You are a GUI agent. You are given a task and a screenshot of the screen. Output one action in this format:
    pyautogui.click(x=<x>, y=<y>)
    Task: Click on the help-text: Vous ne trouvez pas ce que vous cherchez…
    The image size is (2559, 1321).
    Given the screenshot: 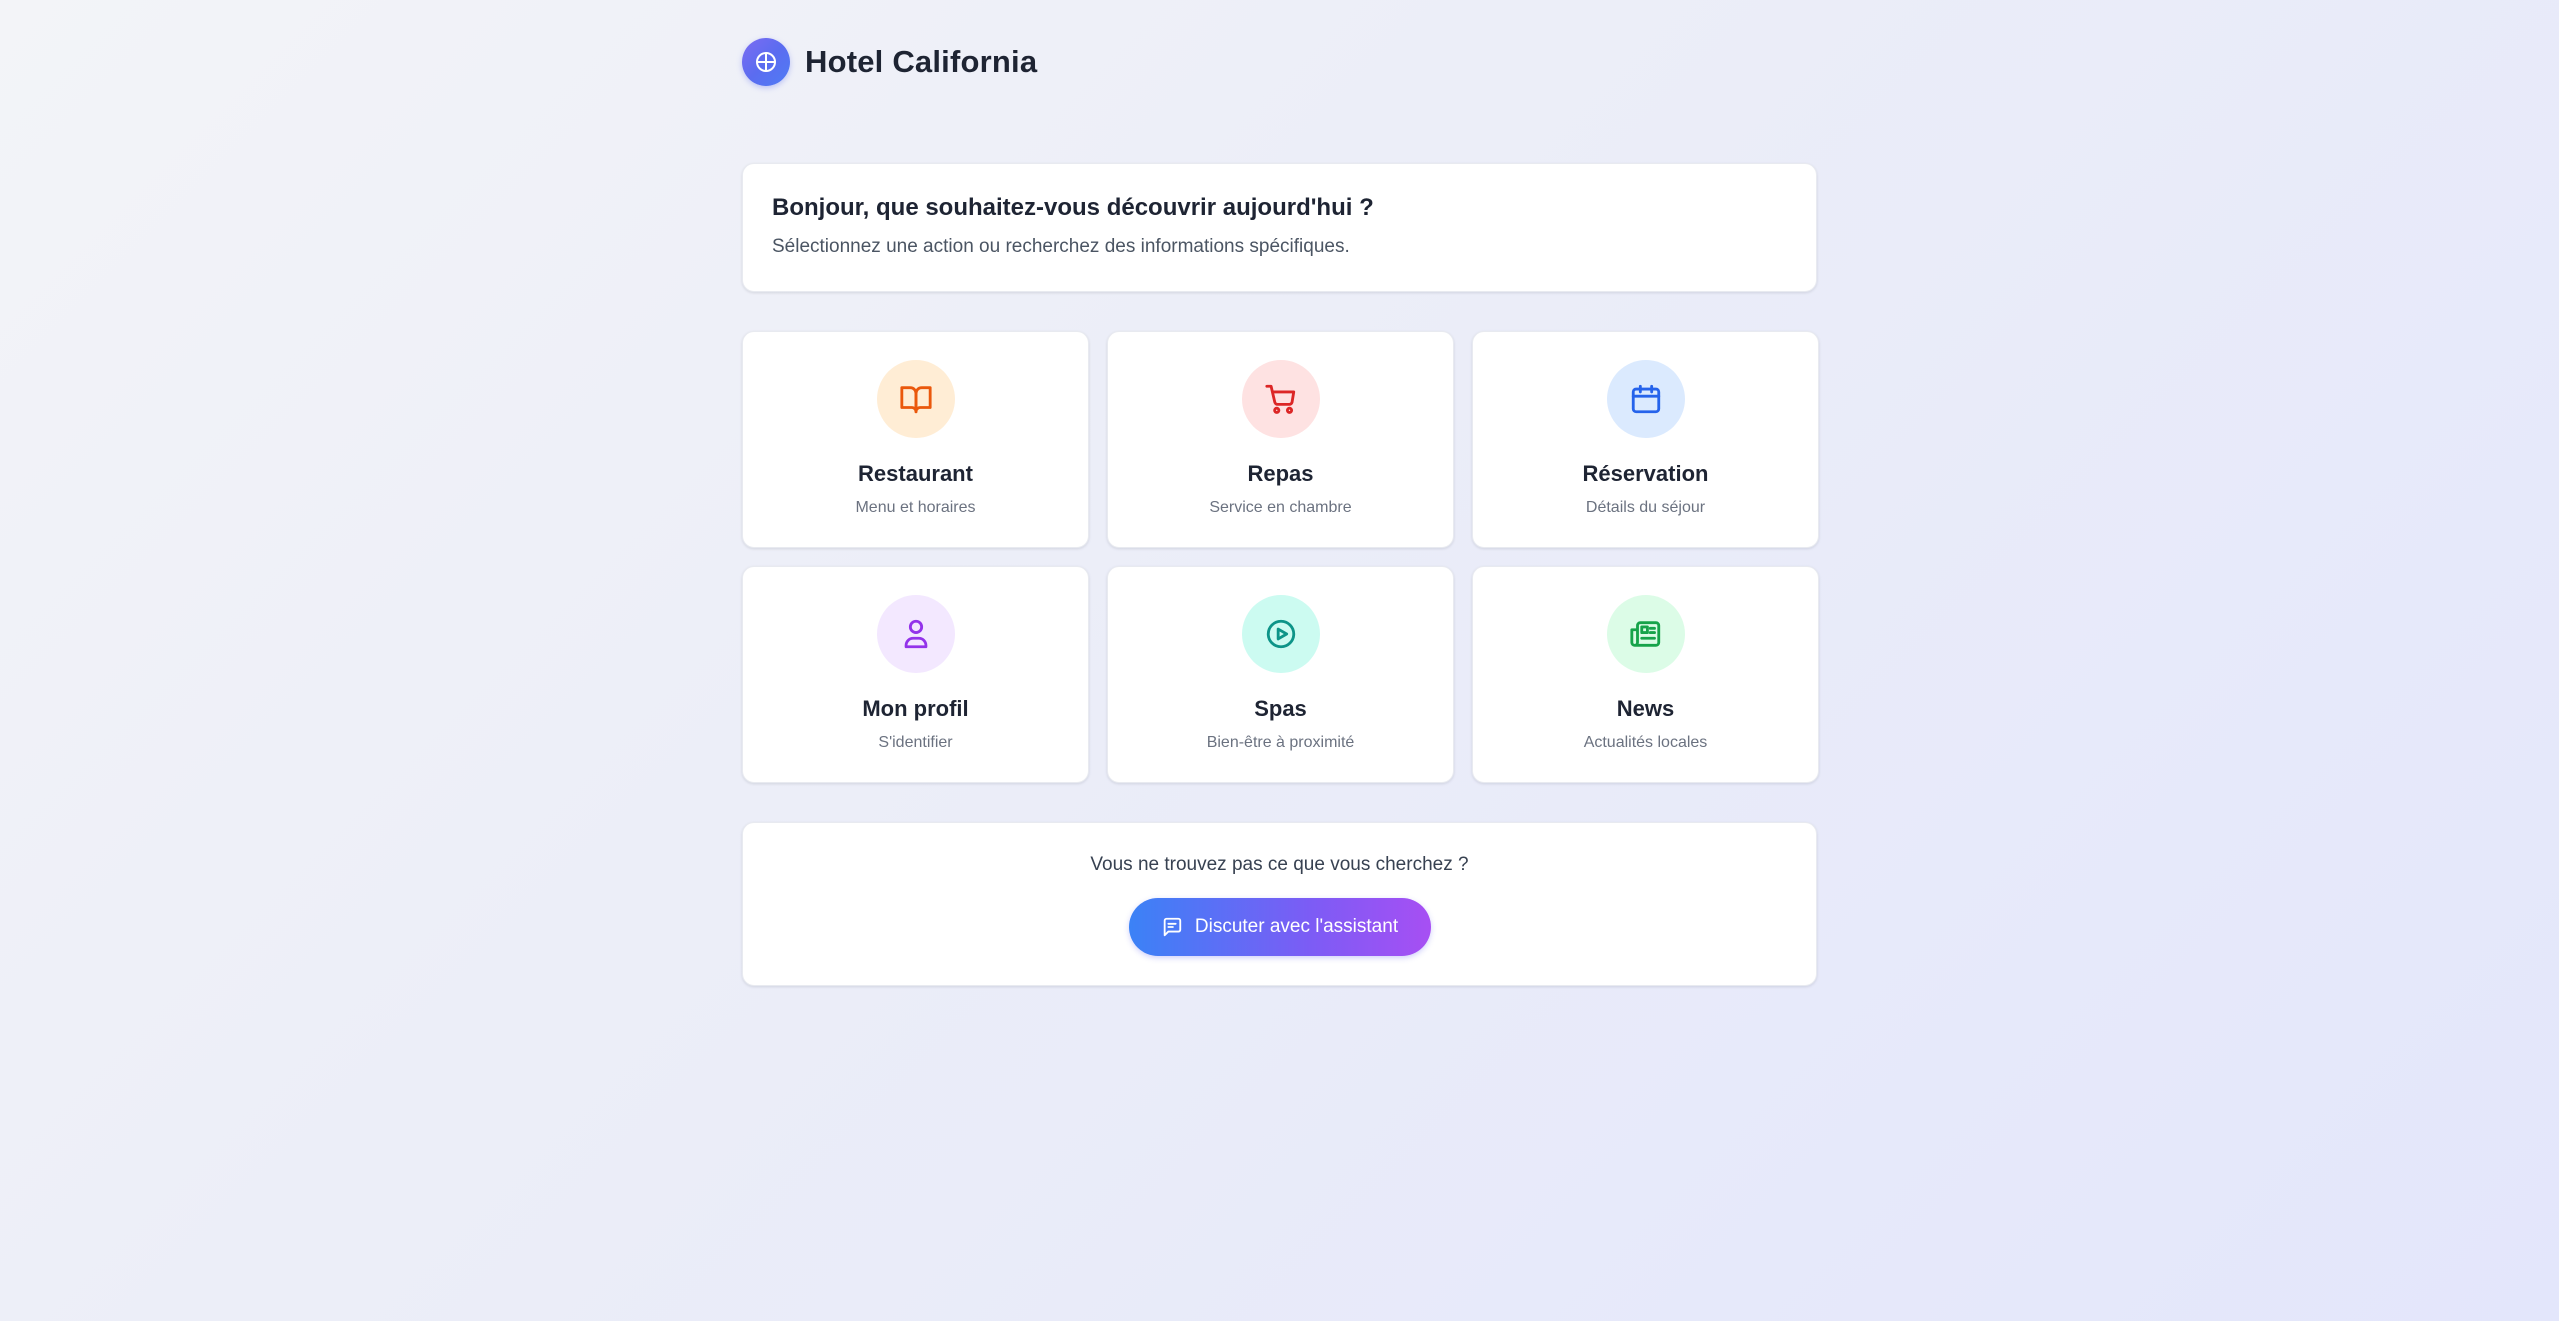 What is the action you would take?
    pyautogui.click(x=1279, y=864)
    